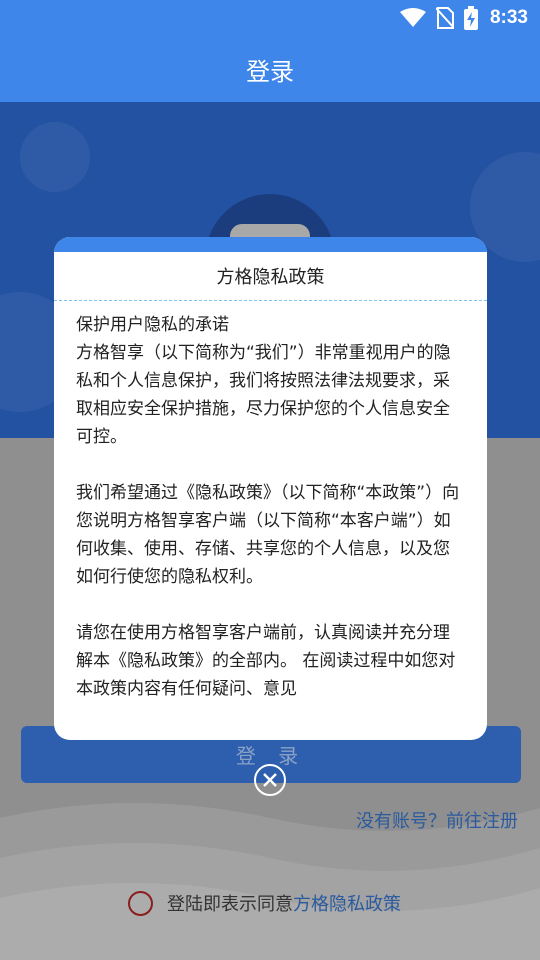 The height and width of the screenshot is (960, 540). What do you see at coordinates (412, 18) in the screenshot?
I see `wifi-icon` at bounding box center [412, 18].